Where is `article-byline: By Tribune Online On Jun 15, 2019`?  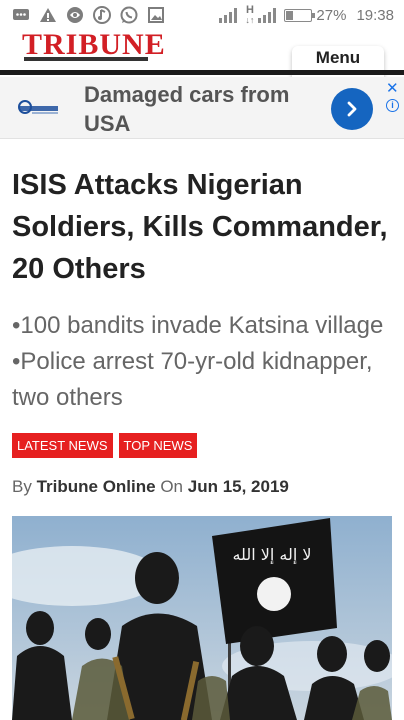
article-byline: By Tribune Online On Jun 15, 2019 is located at coordinates (150, 487).